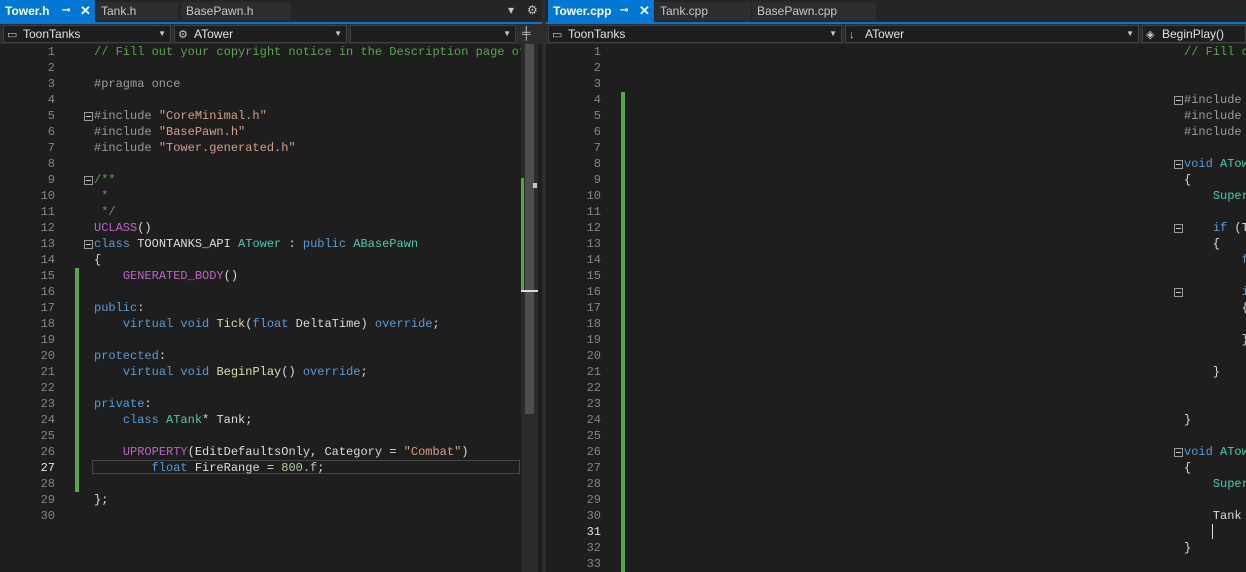 This screenshot has width=1246, height=572. What do you see at coordinates (123, 404) in the screenshot?
I see `code-text: private:` at bounding box center [123, 404].